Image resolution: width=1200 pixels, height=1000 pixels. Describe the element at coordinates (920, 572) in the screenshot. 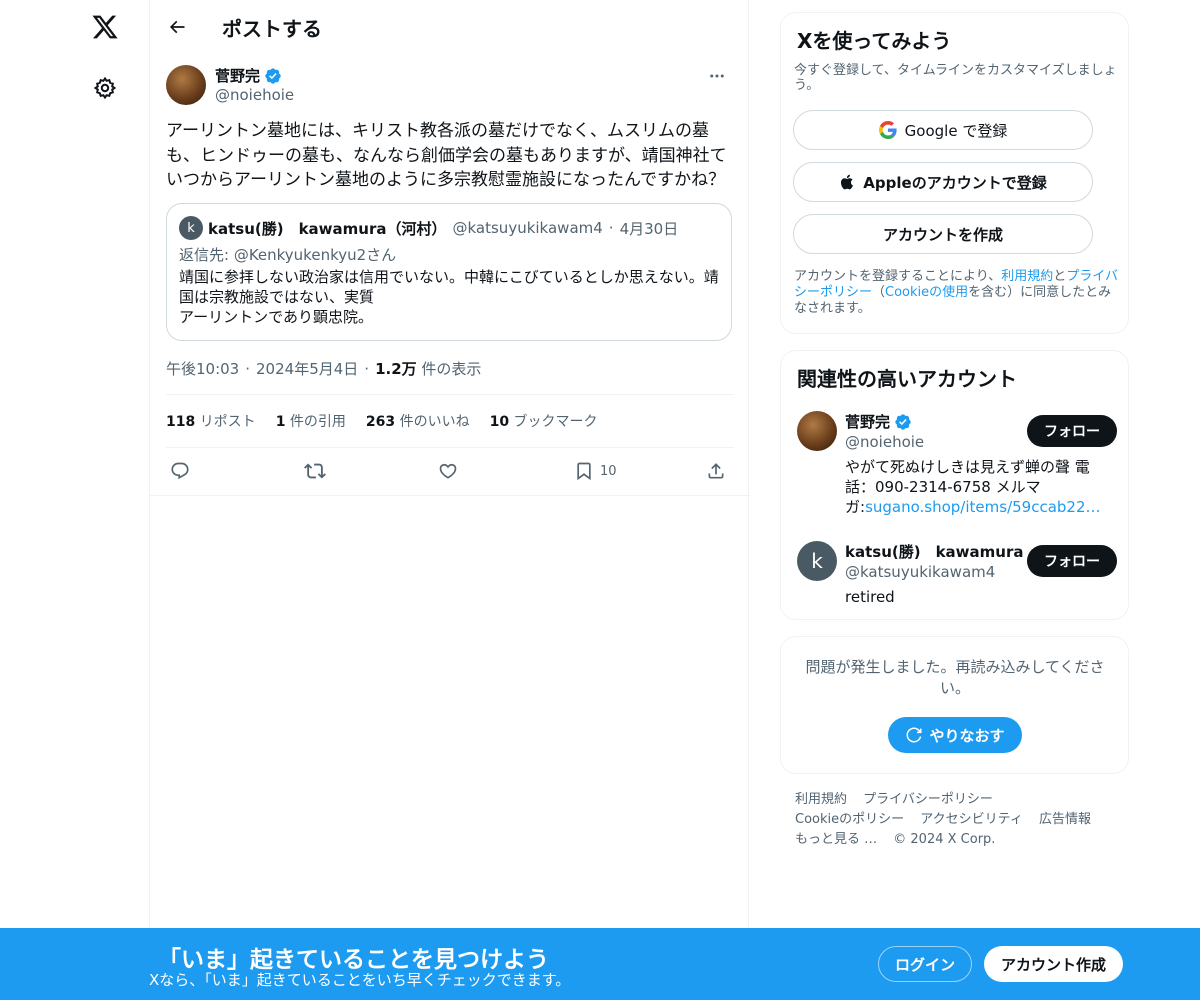

I see `related-handle: @katsuyukikawam4` at that location.